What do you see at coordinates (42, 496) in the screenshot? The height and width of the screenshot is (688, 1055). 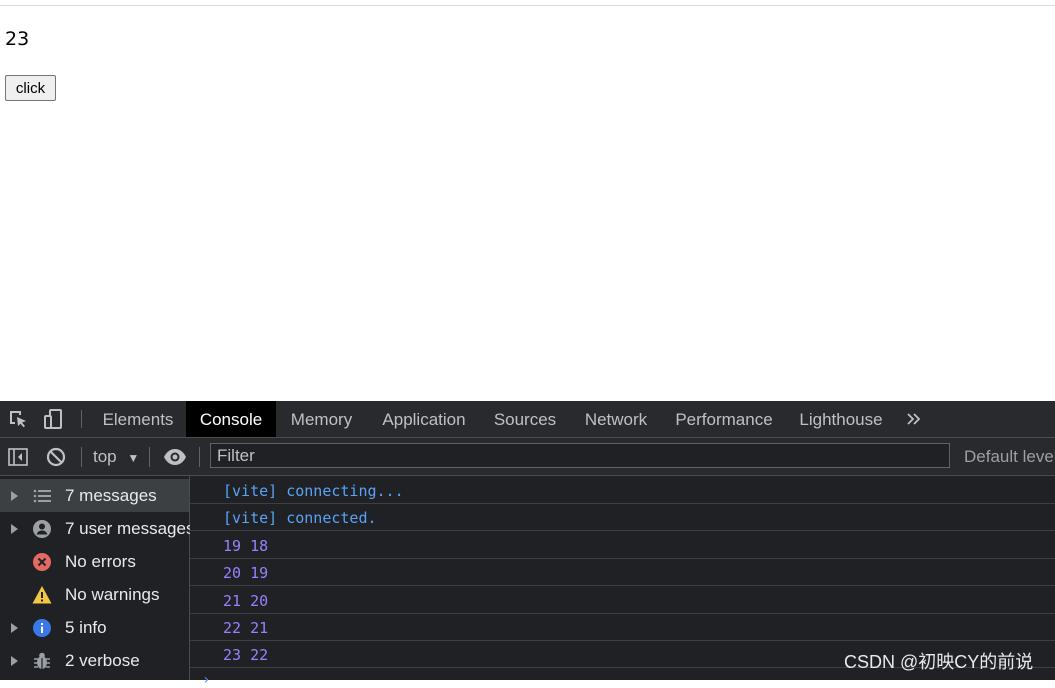 I see `list-icon` at bounding box center [42, 496].